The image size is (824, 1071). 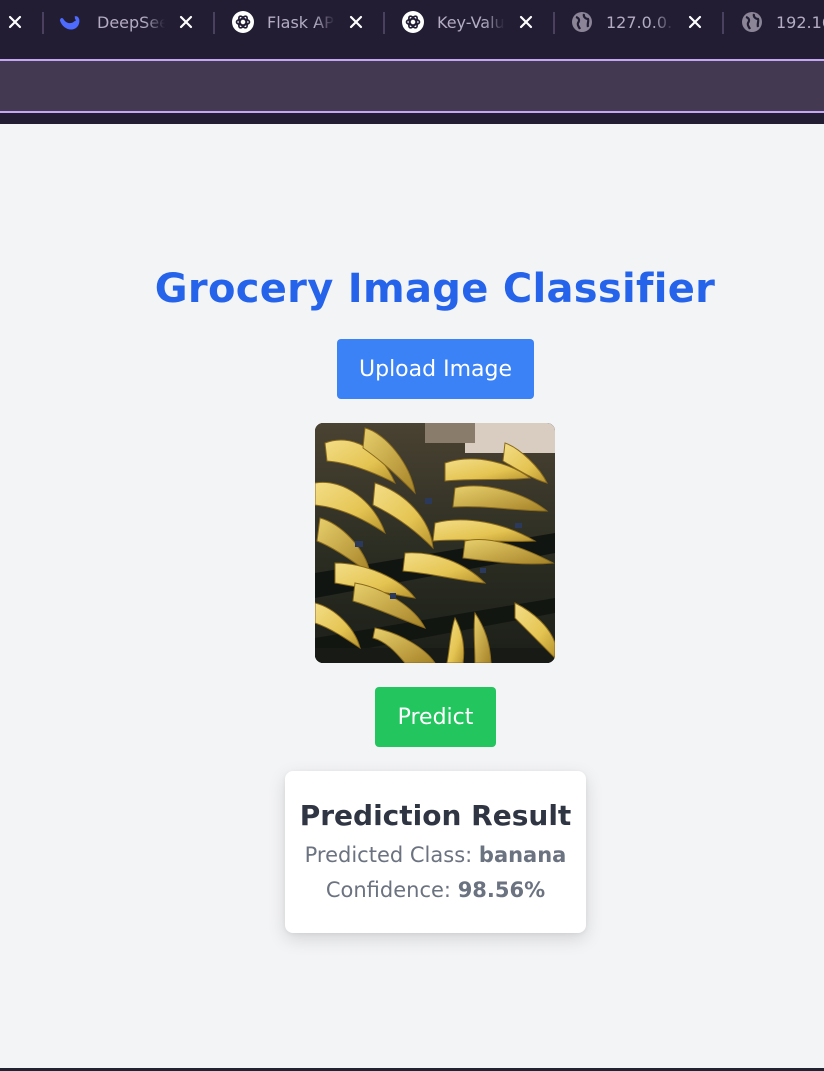 What do you see at coordinates (435, 717) in the screenshot?
I see `predict-button: Predict` at bounding box center [435, 717].